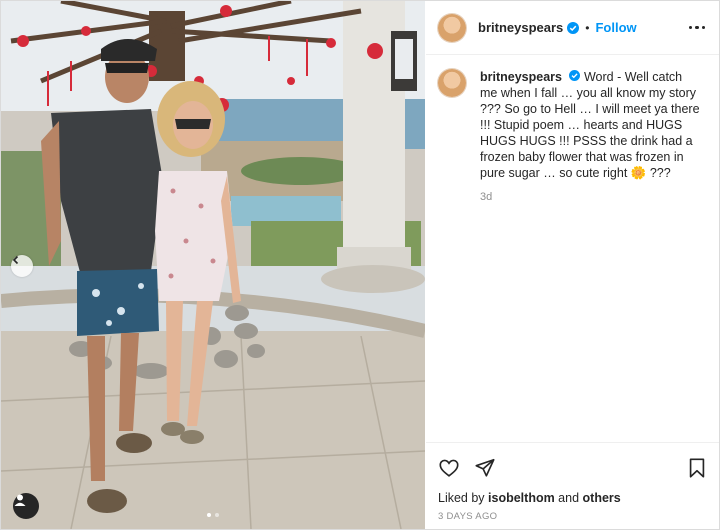 This screenshot has width=720, height=530. Describe the element at coordinates (658, 173) in the screenshot. I see `caption-suffix: ???` at that location.